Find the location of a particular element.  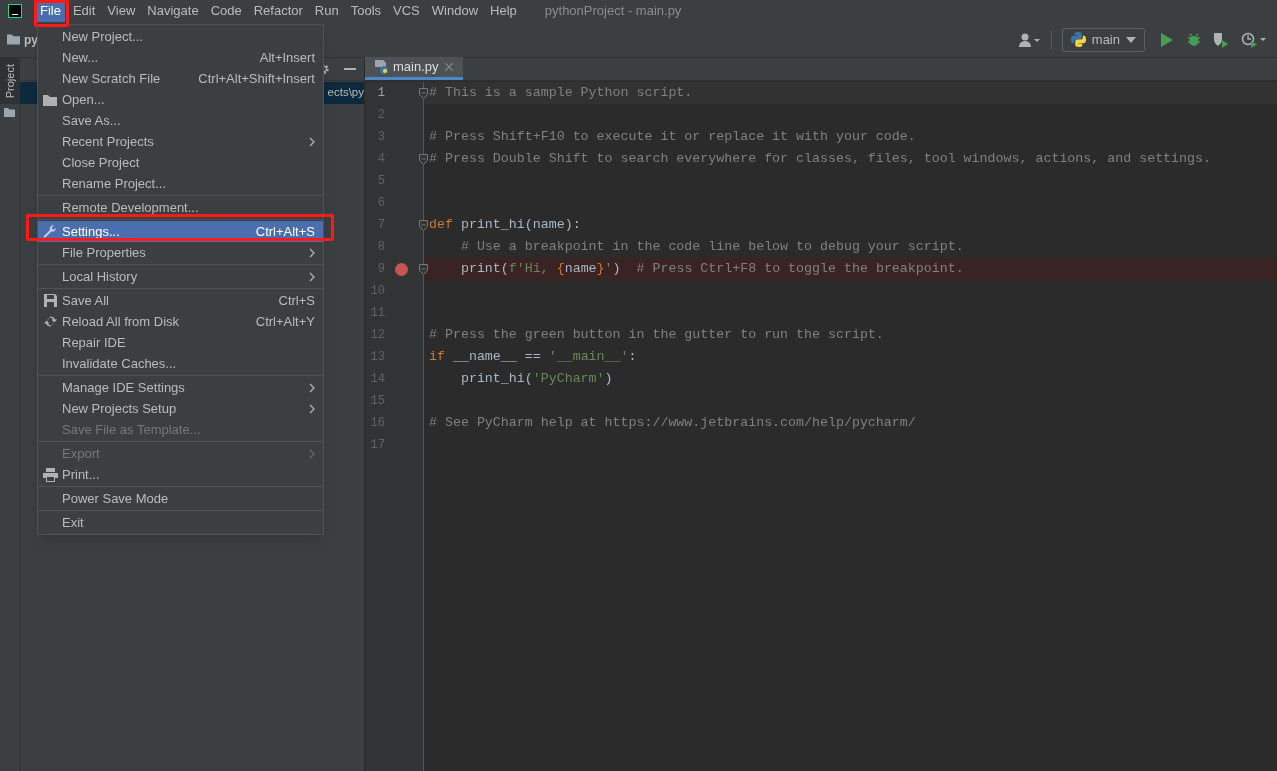

reload-icon is located at coordinates (50, 321).